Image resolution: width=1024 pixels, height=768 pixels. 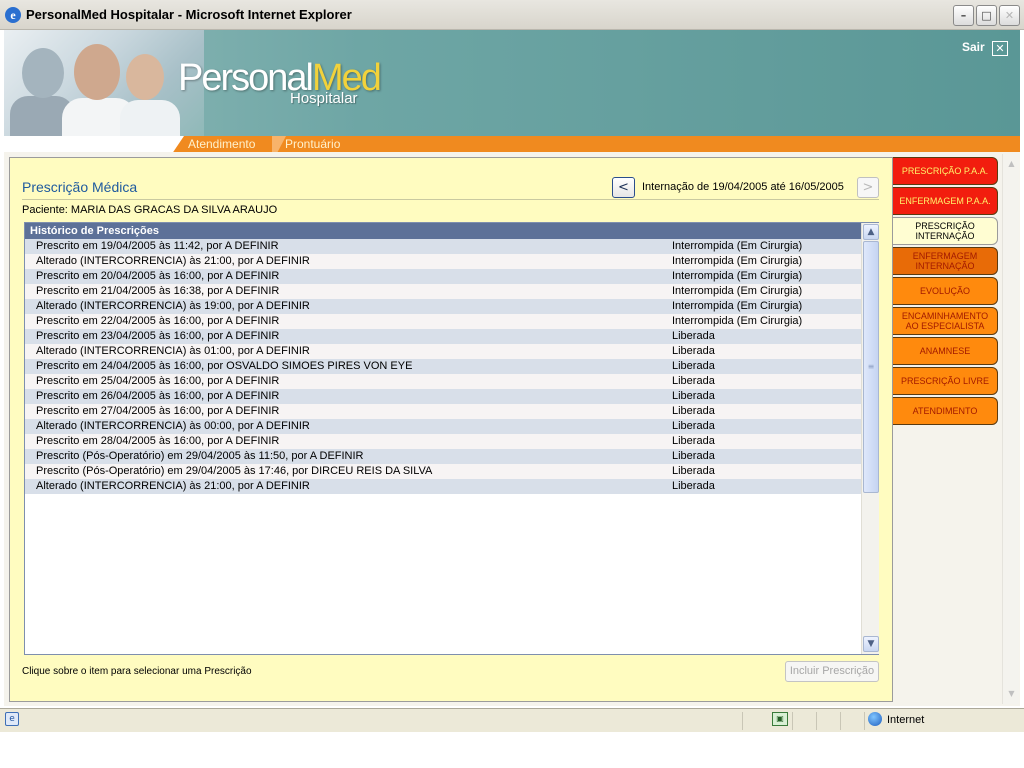 I want to click on security-zone-label: Internet, so click(x=906, y=720).